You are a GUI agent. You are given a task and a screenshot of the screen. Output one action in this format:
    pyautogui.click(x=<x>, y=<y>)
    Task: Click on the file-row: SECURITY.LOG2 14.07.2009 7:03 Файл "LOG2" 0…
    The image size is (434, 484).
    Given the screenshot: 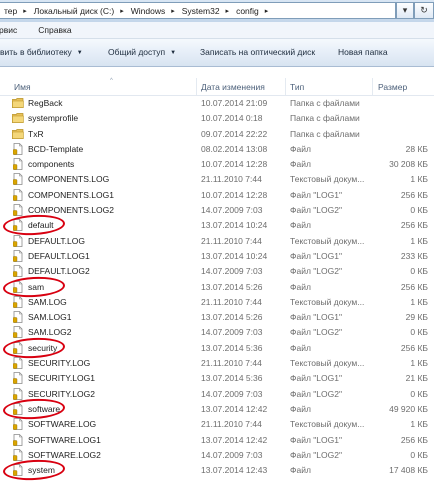 What is the action you would take?
    pyautogui.click(x=217, y=394)
    